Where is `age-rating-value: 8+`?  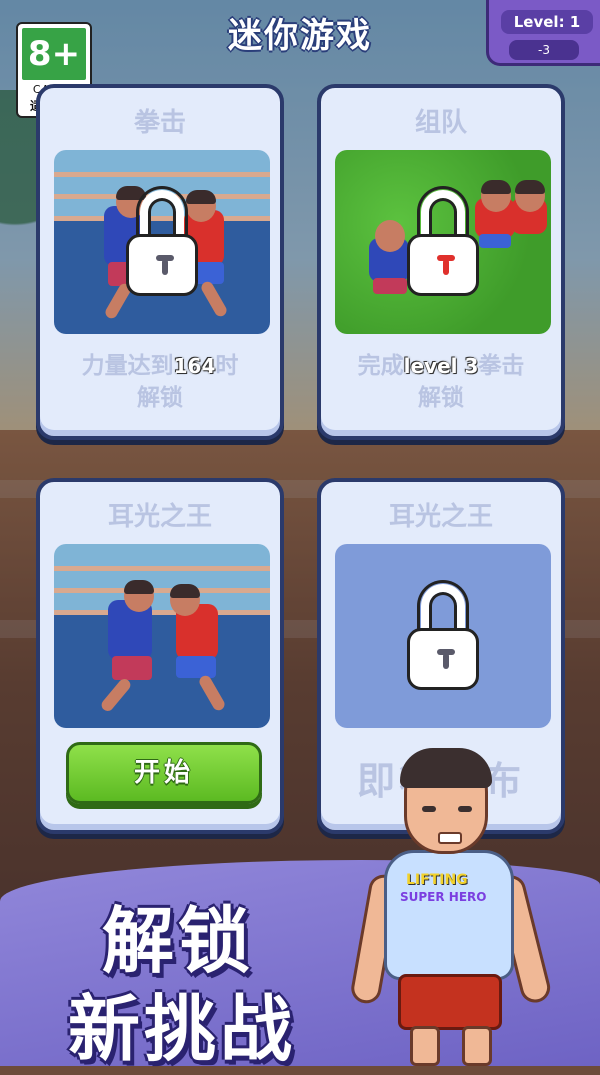 age-rating-value: 8+ is located at coordinates (54, 54).